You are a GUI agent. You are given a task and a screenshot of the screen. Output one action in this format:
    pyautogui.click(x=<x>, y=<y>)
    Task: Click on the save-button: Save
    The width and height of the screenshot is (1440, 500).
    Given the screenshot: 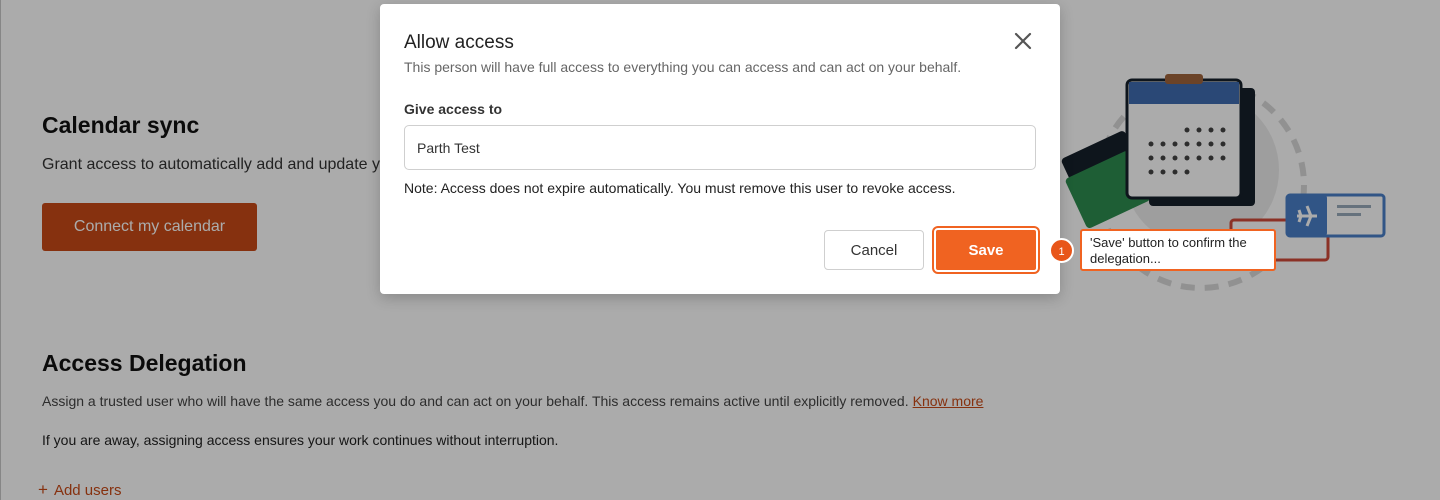 What is the action you would take?
    pyautogui.click(x=986, y=250)
    